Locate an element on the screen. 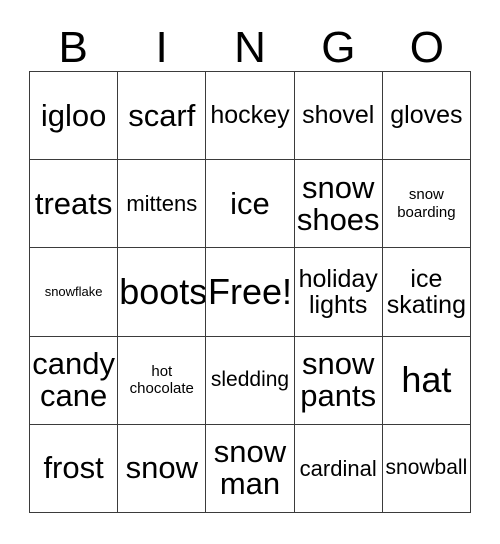  bingo-cell-r5c2: snow is located at coordinates (162, 468).